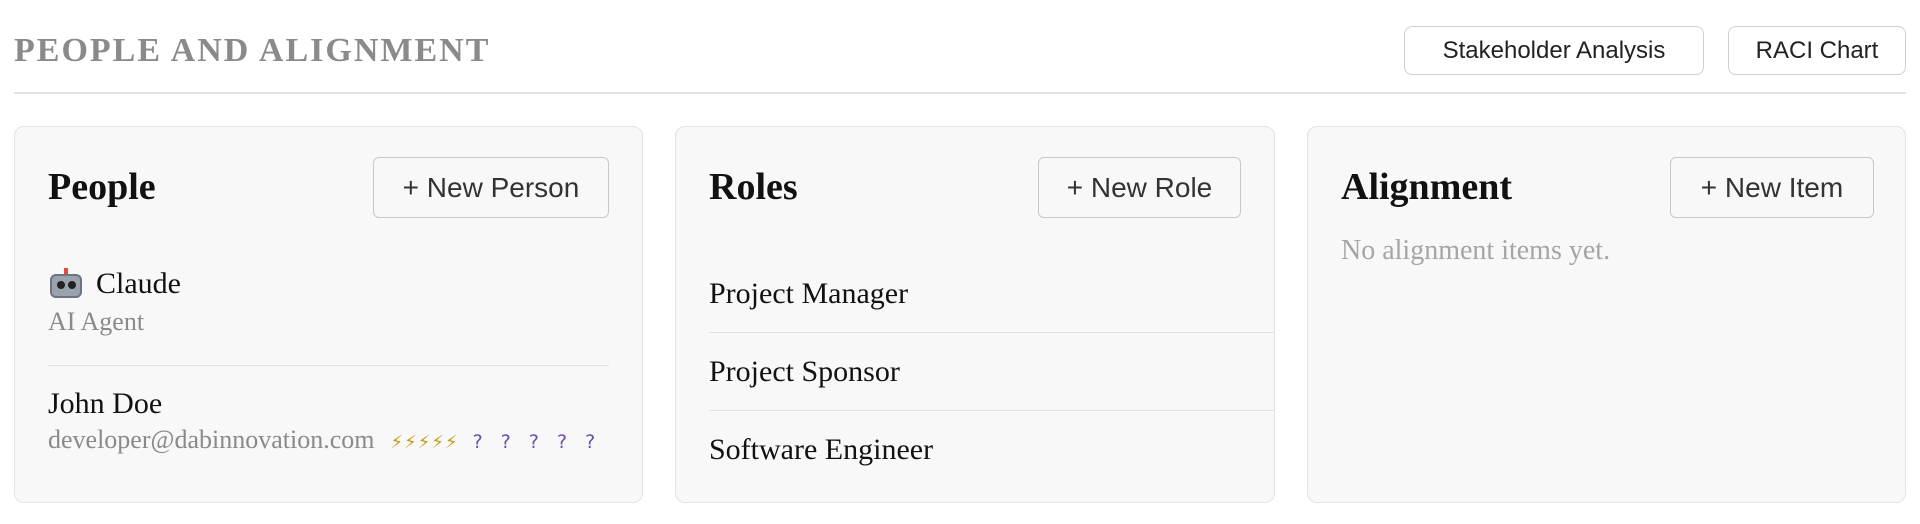  I want to click on roles-title: Roles, so click(753, 187).